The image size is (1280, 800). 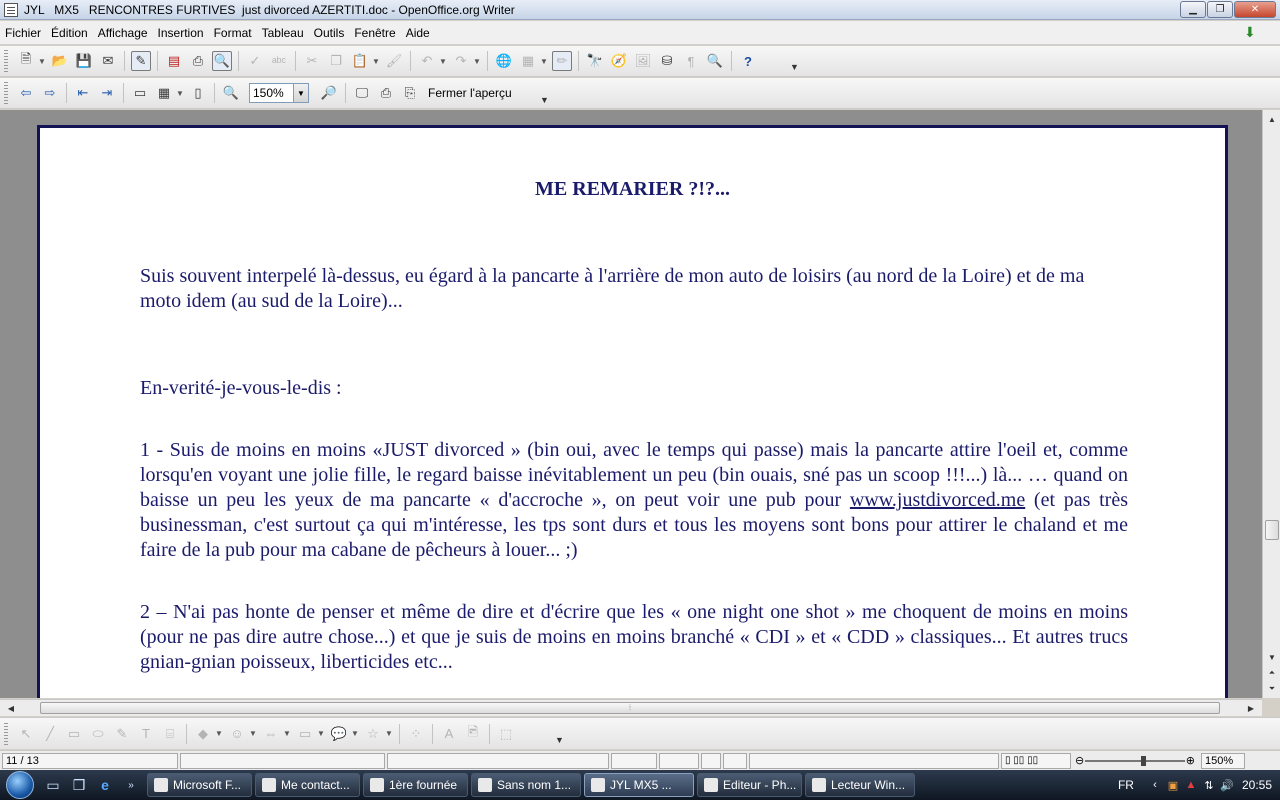 What do you see at coordinates (108, 61) in the screenshot?
I see `email-document-icon: ✉` at bounding box center [108, 61].